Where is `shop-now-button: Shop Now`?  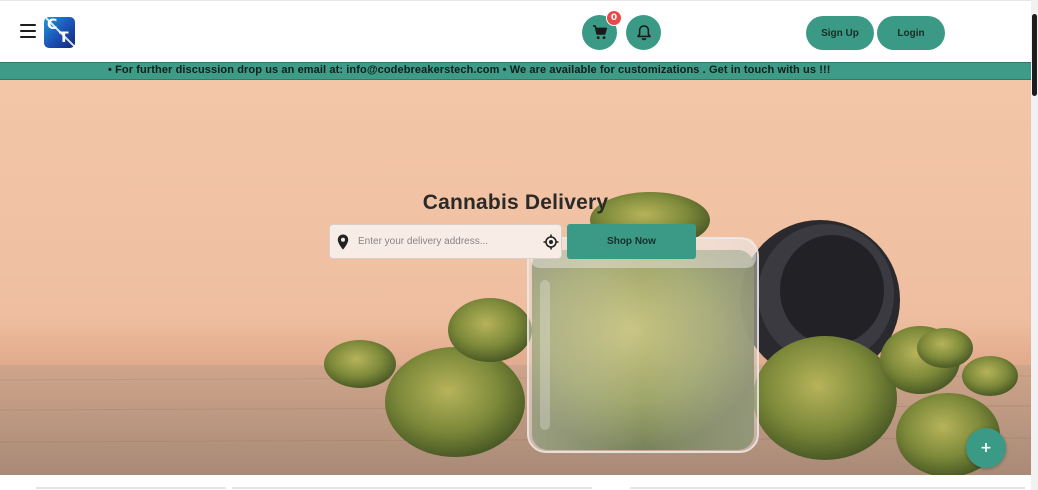
shop-now-button: Shop Now is located at coordinates (631, 241).